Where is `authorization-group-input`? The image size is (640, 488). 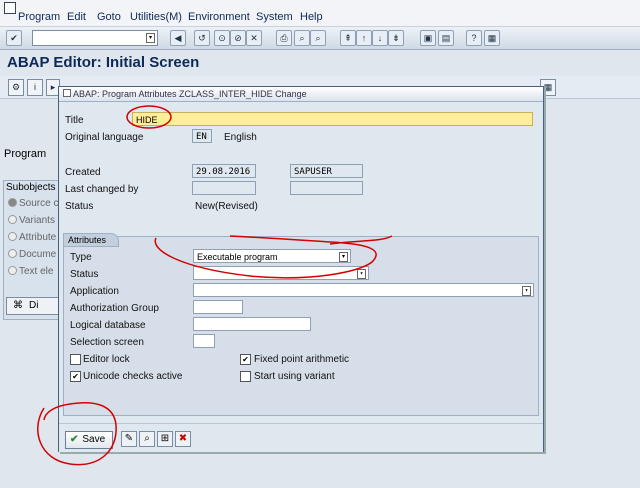
authorization-group-input is located at coordinates (218, 307).